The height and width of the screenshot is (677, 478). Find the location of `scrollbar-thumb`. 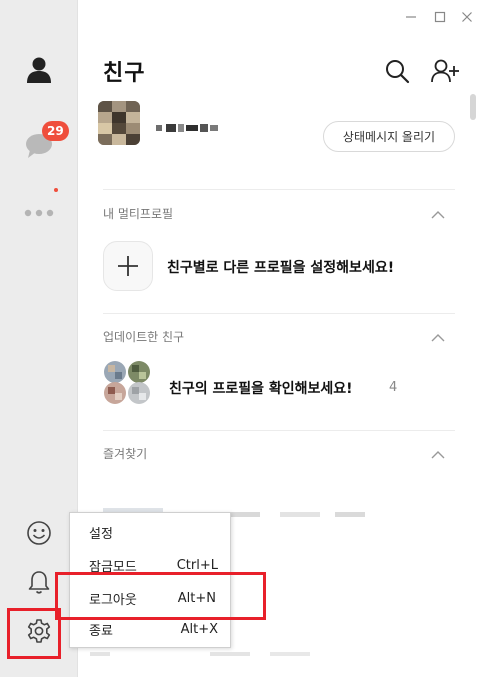

scrollbar-thumb is located at coordinates (473, 107).